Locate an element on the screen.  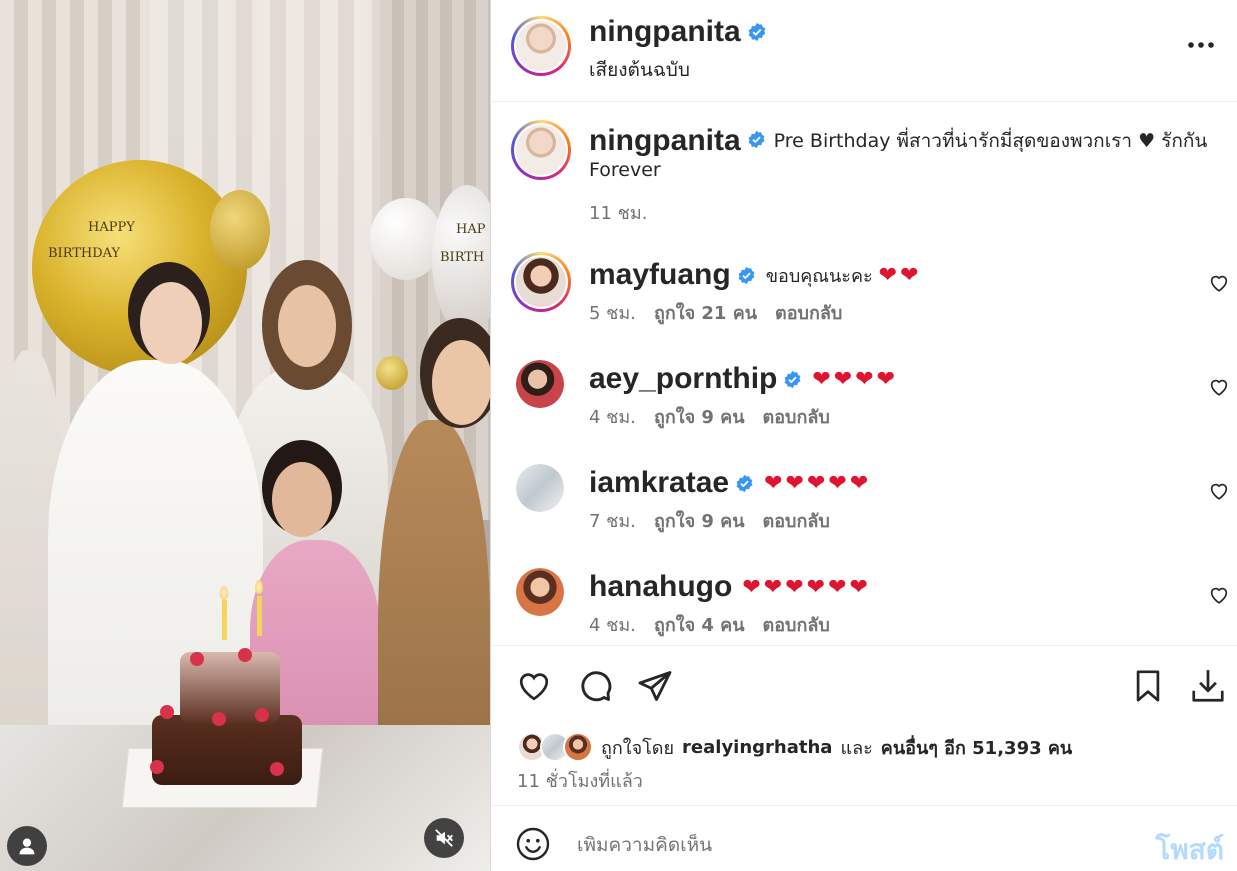
mute-button is located at coordinates (444, 838).